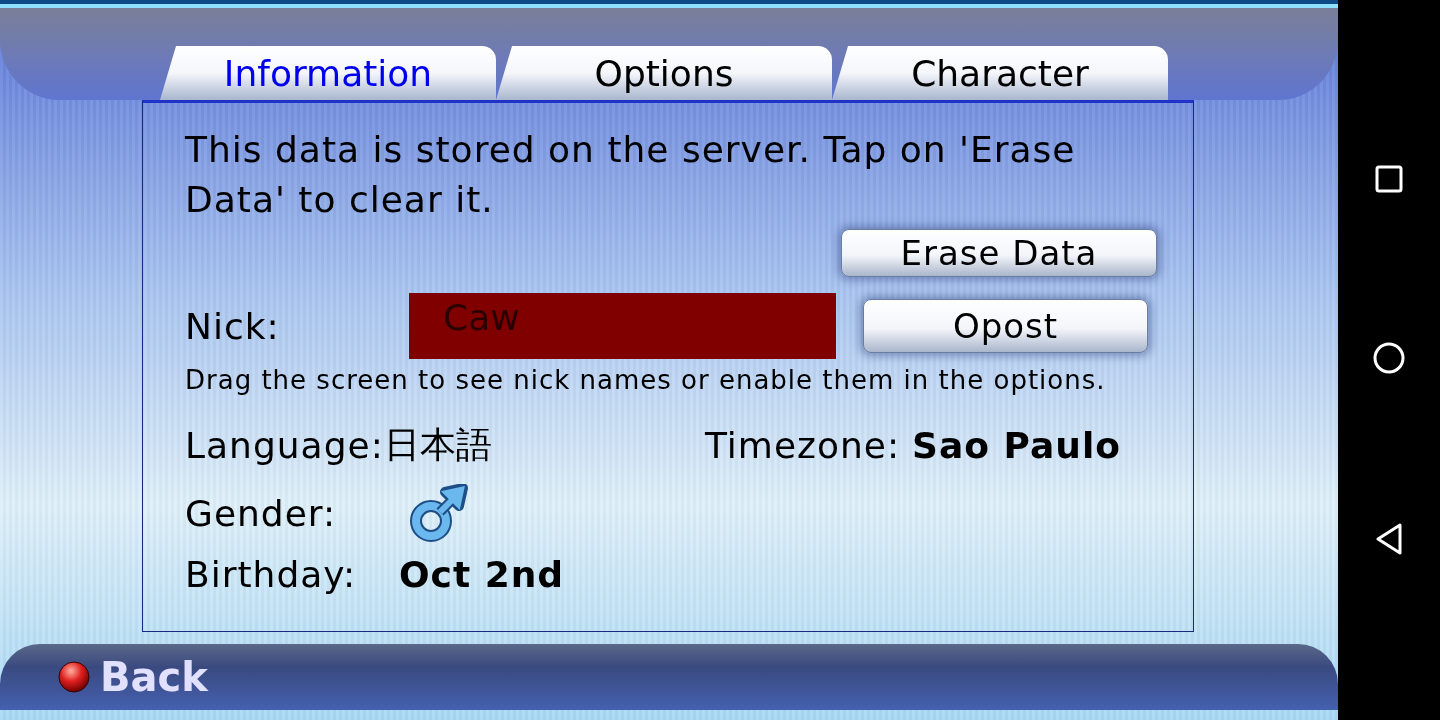  Describe the element at coordinates (631, 175) in the screenshot. I see `intro-text: This data is stored on the server. Tap on 'Erase Data' to clear it.` at that location.